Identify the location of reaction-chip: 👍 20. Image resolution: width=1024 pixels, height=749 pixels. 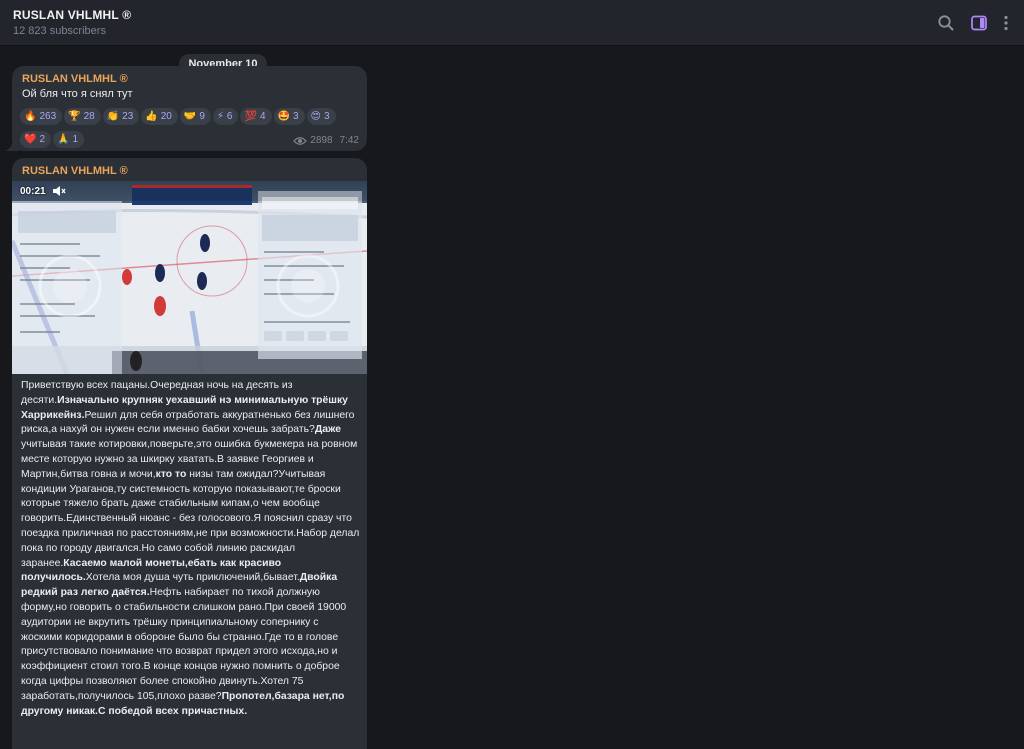
(159, 116).